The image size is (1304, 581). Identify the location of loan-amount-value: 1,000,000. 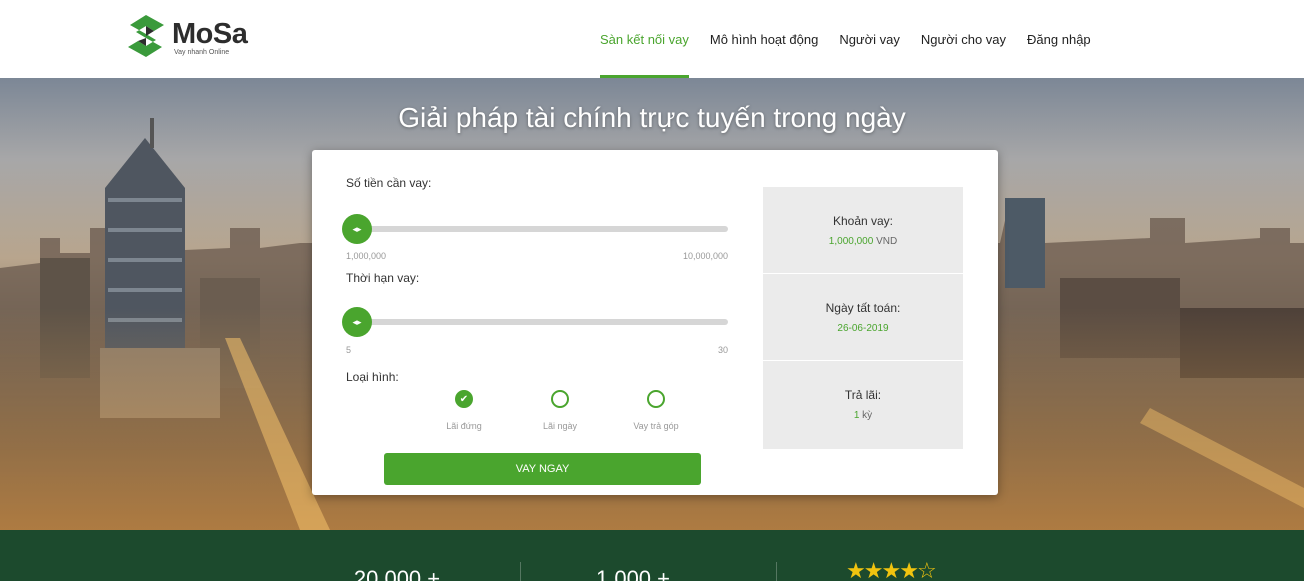
(851, 241).